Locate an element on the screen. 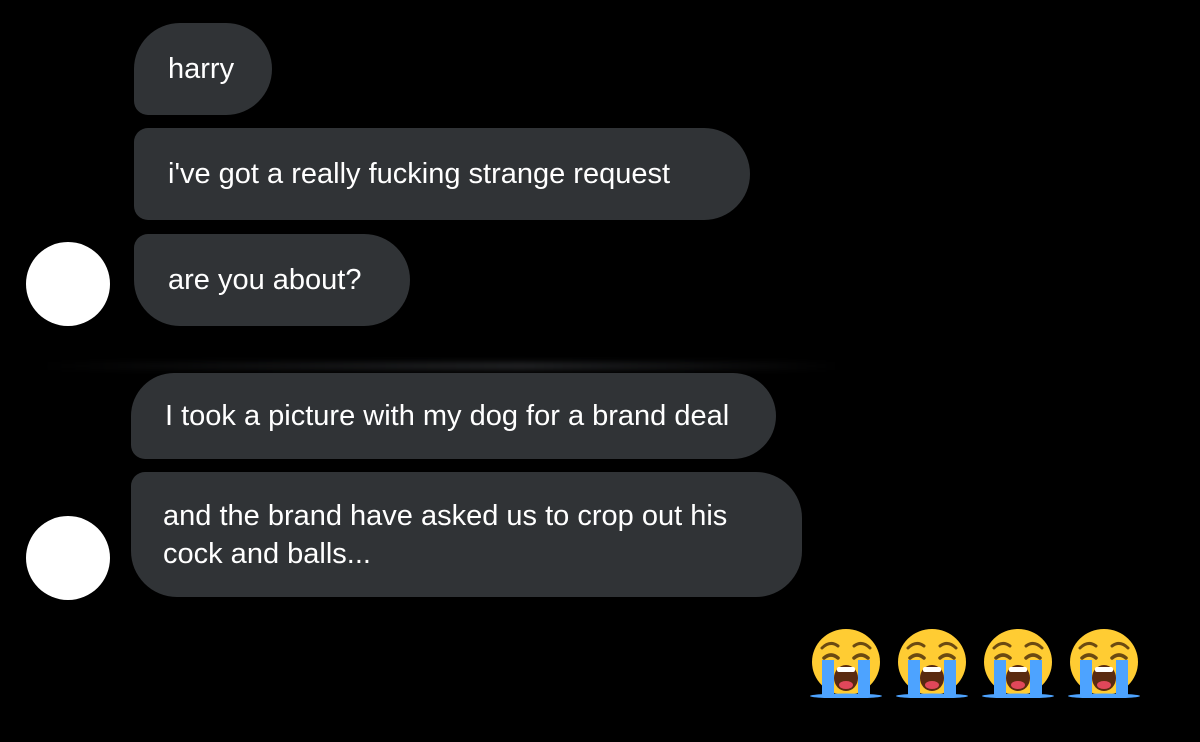  message-bubble-harry: harry is located at coordinates (203, 69).